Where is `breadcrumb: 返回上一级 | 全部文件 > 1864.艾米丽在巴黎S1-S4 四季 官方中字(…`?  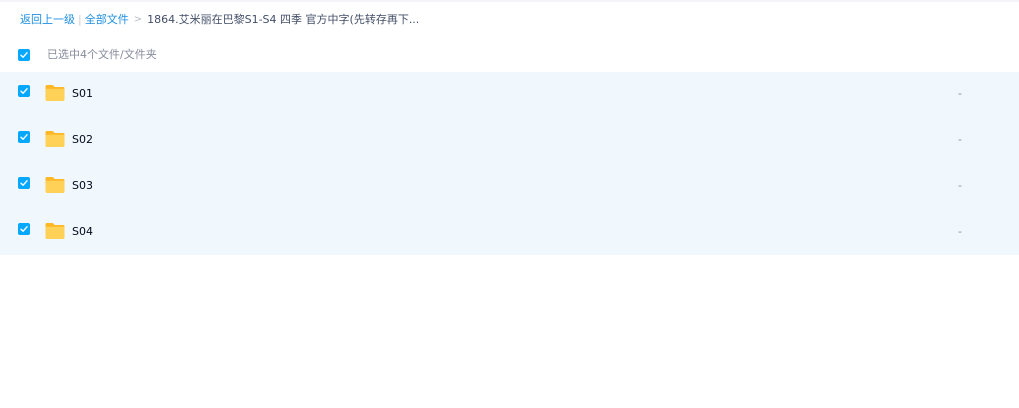
breadcrumb: 返回上一级 | 全部文件 > 1864.艾米丽在巴黎S1-S4 四季 官方中字(… is located at coordinates (219, 20).